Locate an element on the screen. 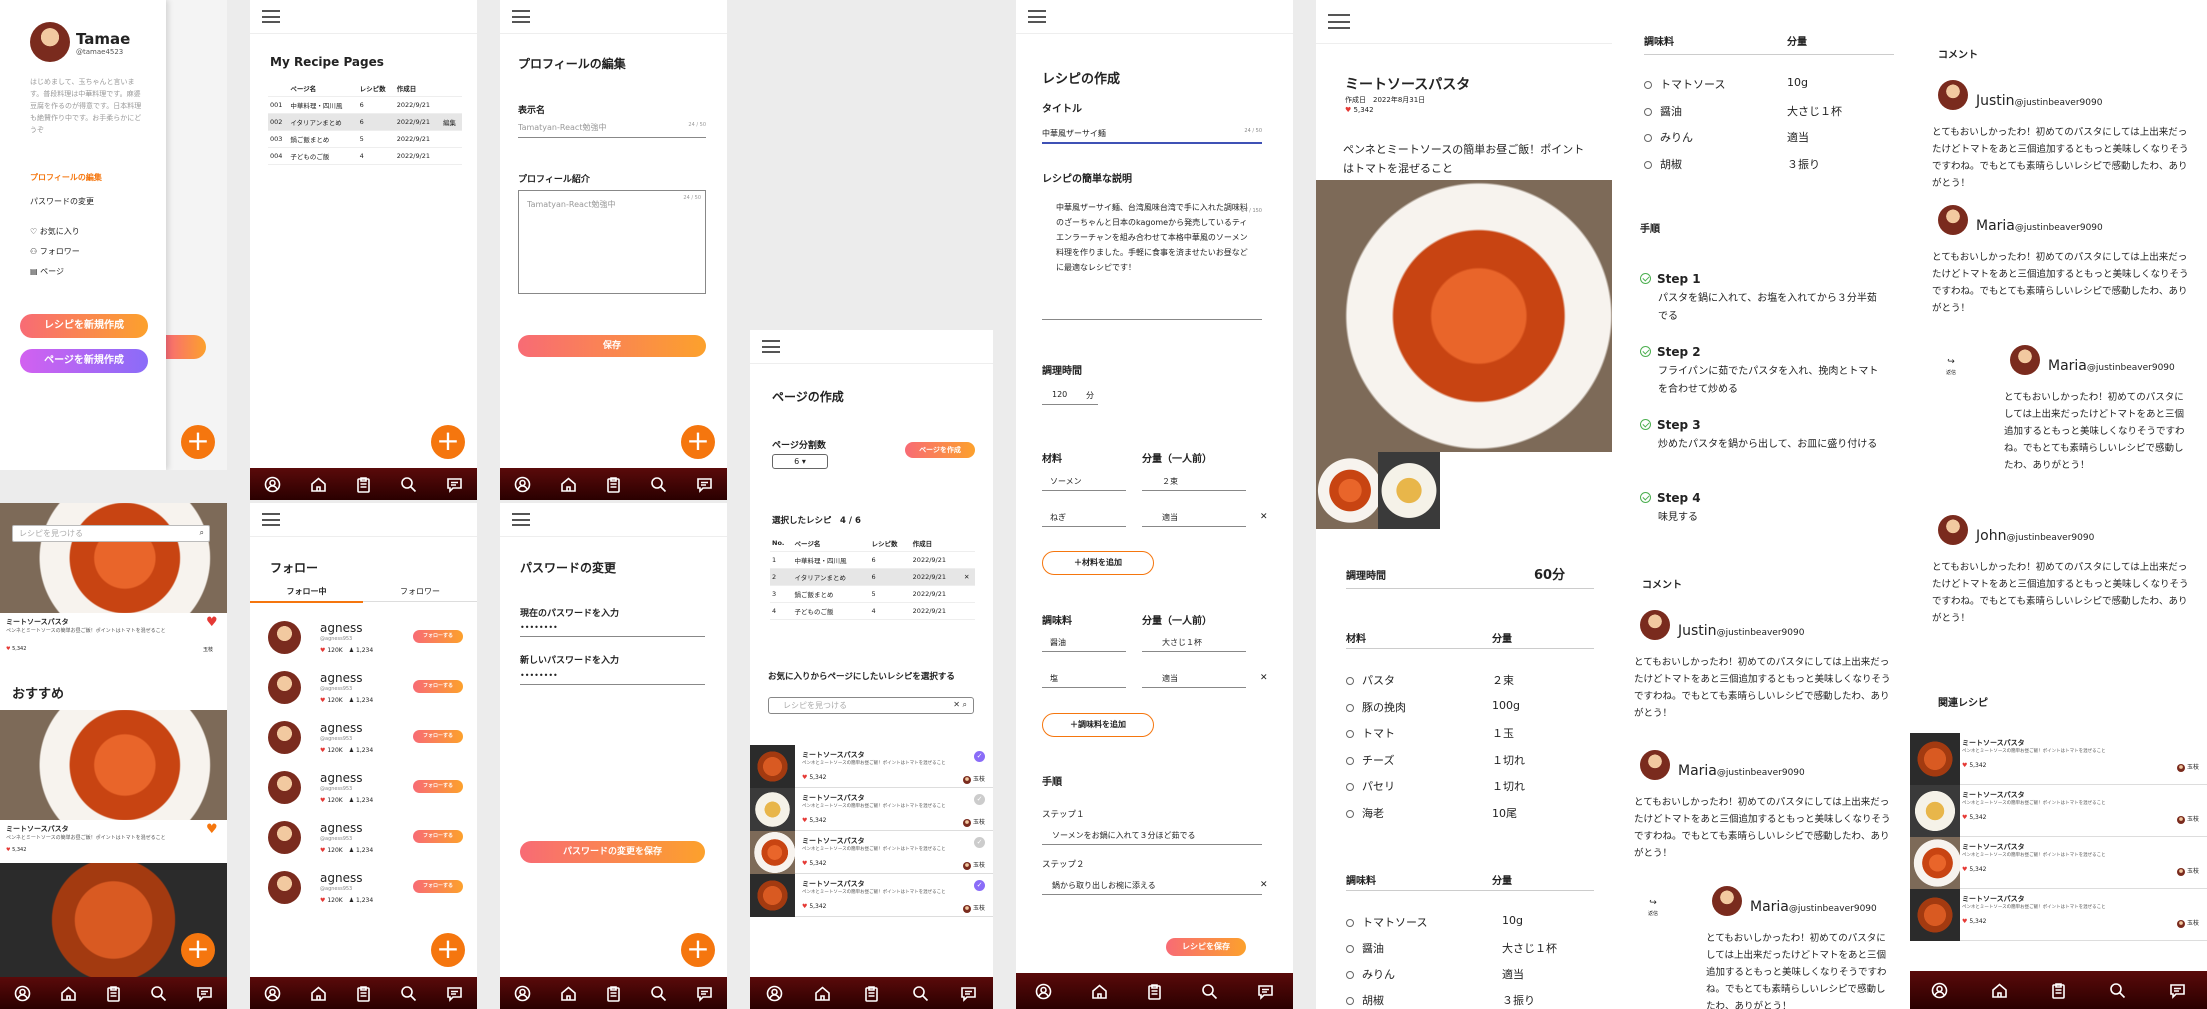 Image resolution: width=2207 pixels, height=1009 pixels. search-icon: ✕ ⌕ is located at coordinates (960, 705).